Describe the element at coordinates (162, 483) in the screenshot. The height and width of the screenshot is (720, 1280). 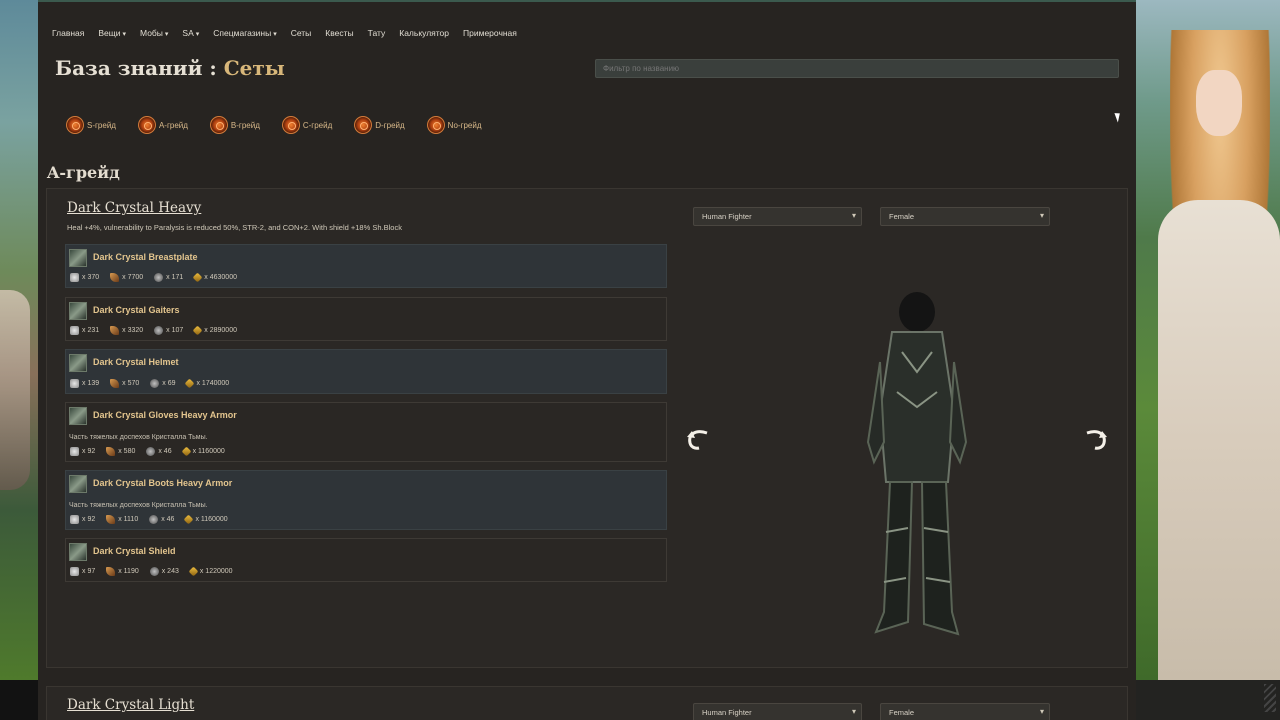
I see `item-name: Dark Crystal Boots Heavy Armor` at that location.